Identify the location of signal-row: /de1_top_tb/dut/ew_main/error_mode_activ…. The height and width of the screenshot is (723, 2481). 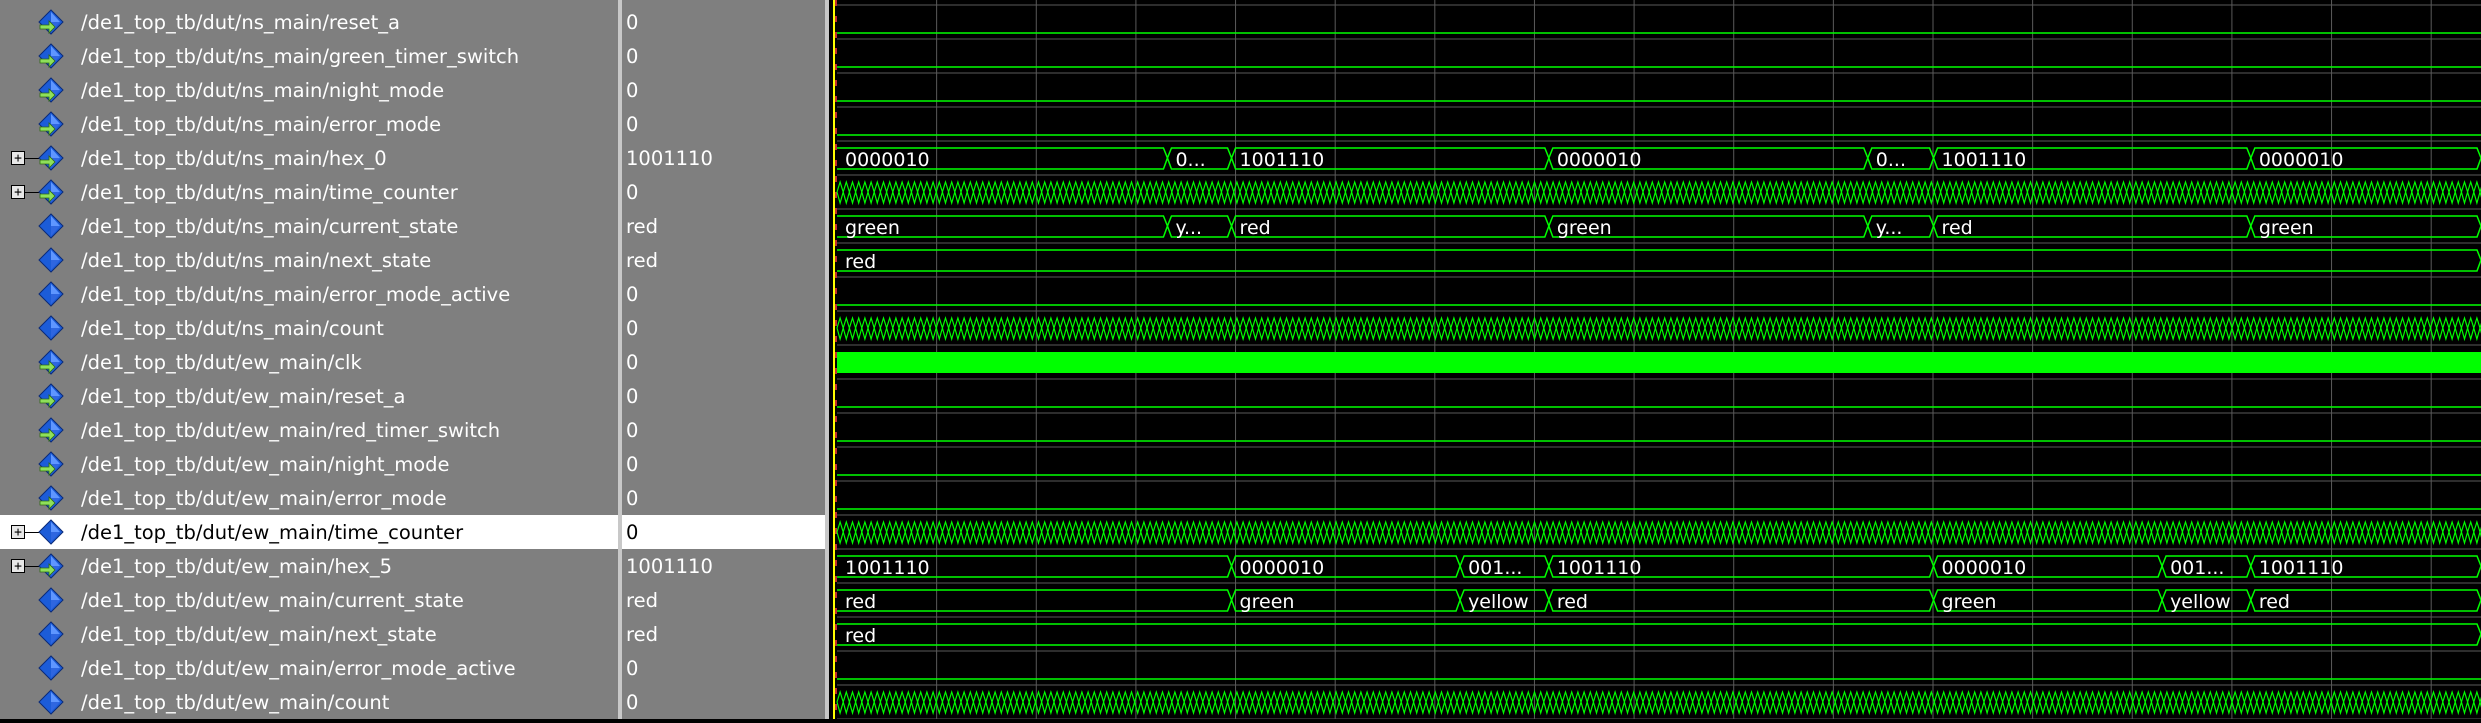
(309, 668).